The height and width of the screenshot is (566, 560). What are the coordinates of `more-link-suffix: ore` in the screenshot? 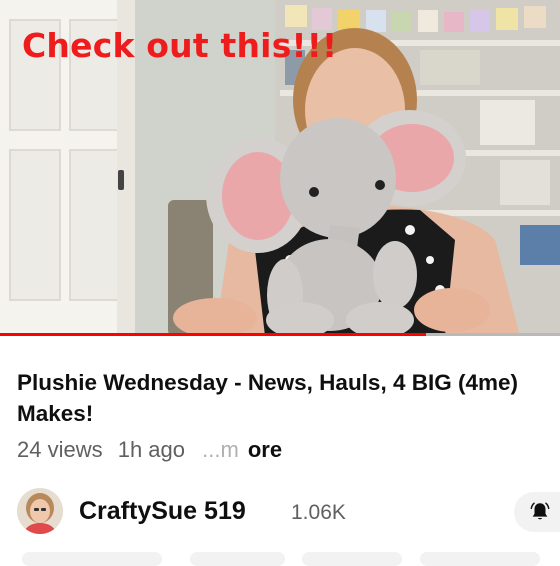 It's located at (265, 449).